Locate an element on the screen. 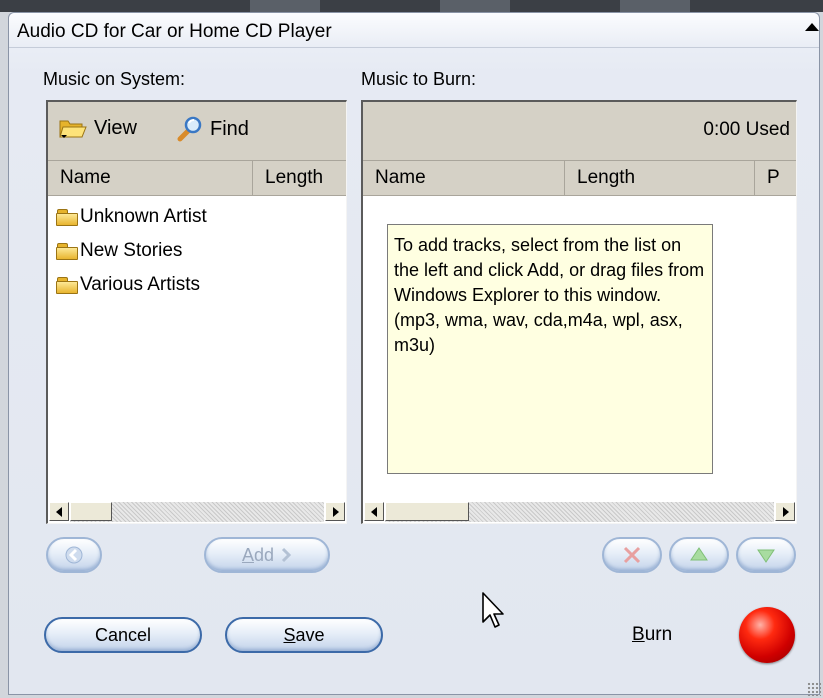 This screenshot has height=698, width=823. left-column-header: Name Length is located at coordinates (197, 178).